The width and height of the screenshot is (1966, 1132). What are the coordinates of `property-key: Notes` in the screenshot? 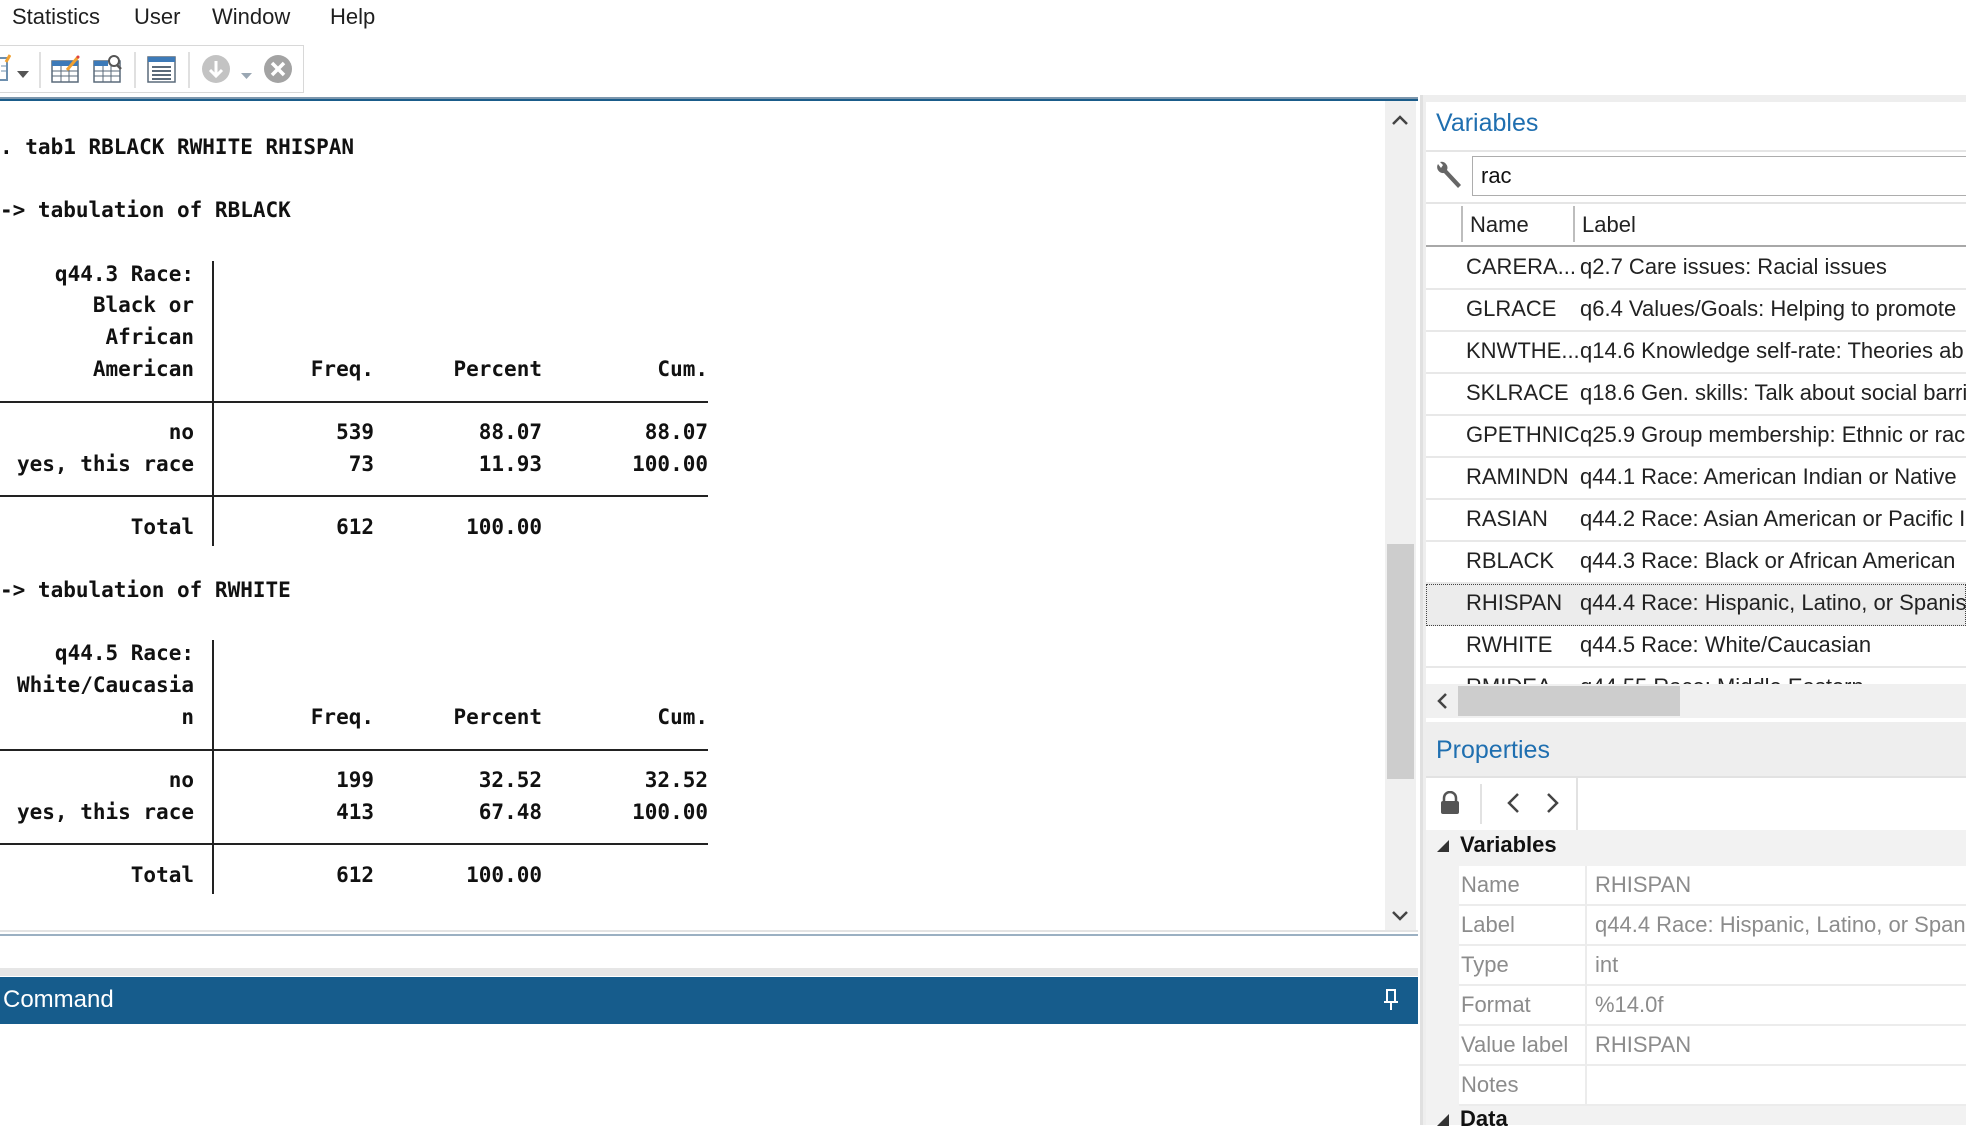 It's located at (1490, 1084).